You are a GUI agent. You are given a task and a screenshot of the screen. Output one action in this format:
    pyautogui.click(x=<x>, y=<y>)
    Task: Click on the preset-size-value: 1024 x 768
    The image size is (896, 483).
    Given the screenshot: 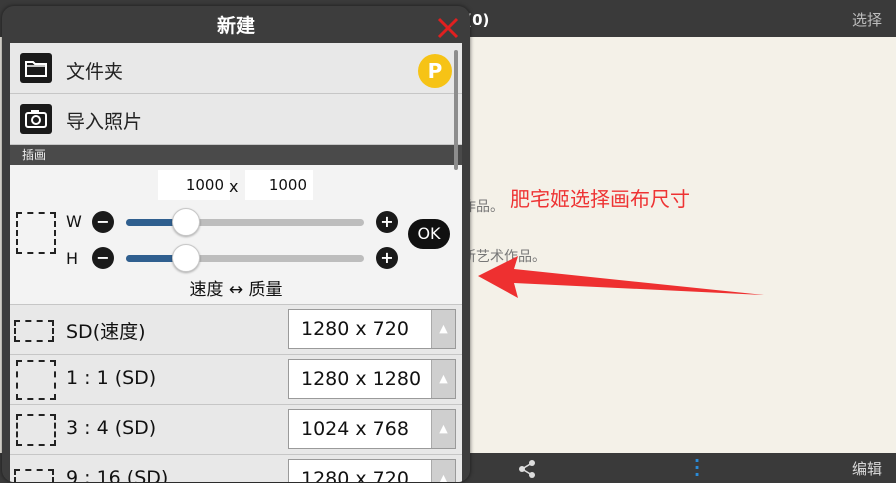 What is the action you would take?
    pyautogui.click(x=355, y=429)
    